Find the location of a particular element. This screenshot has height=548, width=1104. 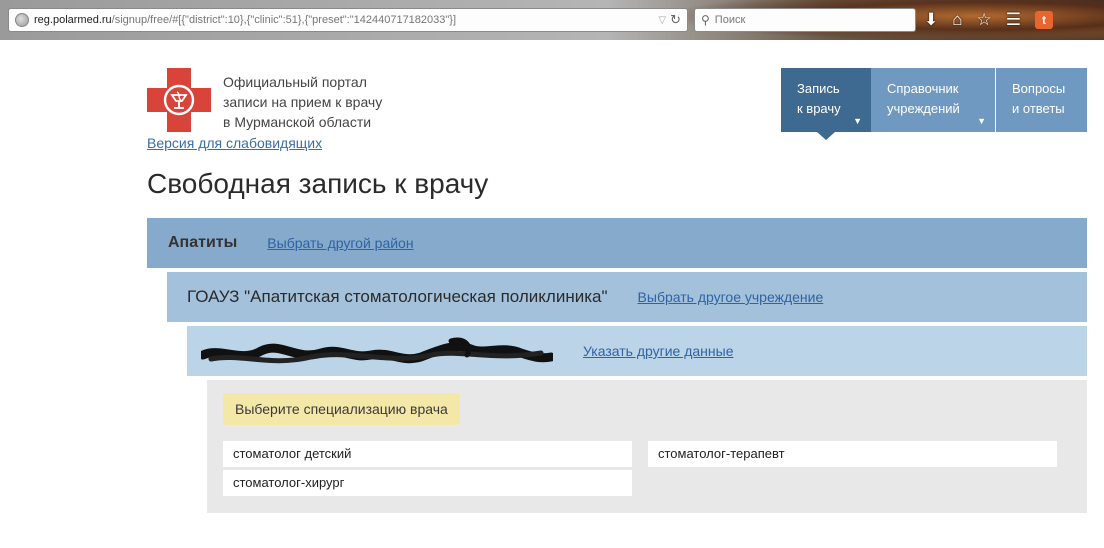

addon-icon: t is located at coordinates (1044, 20).